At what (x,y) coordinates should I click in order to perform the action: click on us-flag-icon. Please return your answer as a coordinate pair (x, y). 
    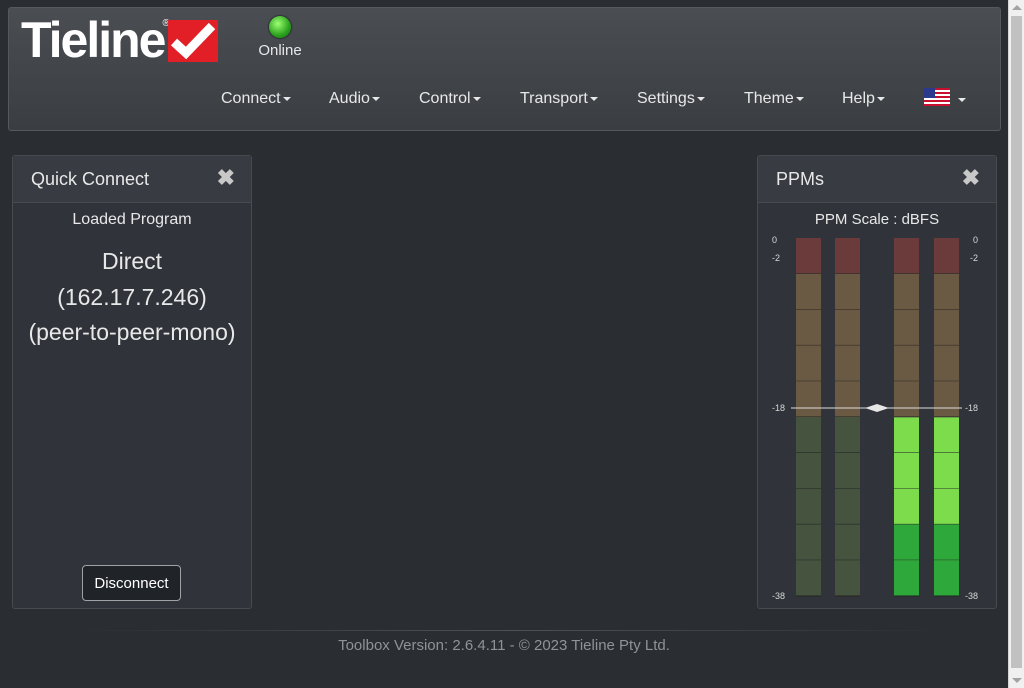
    Looking at the image, I should click on (937, 99).